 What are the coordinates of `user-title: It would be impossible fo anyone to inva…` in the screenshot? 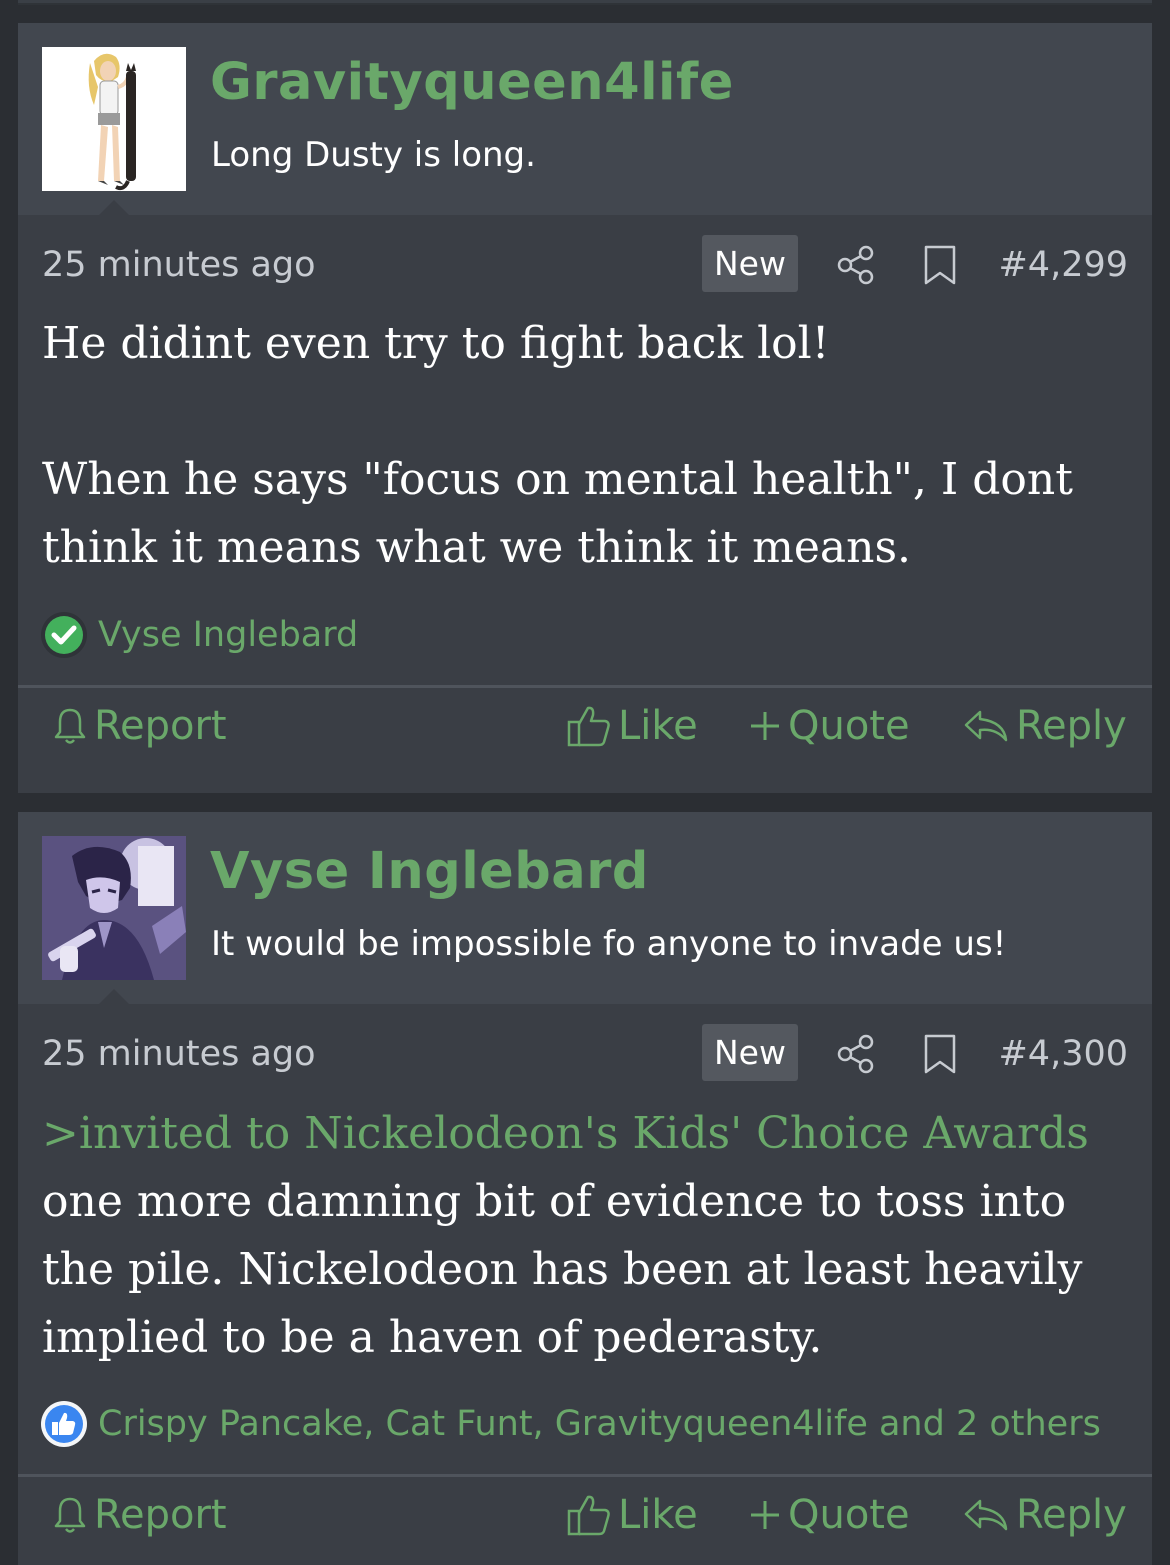 It's located at (609, 944).